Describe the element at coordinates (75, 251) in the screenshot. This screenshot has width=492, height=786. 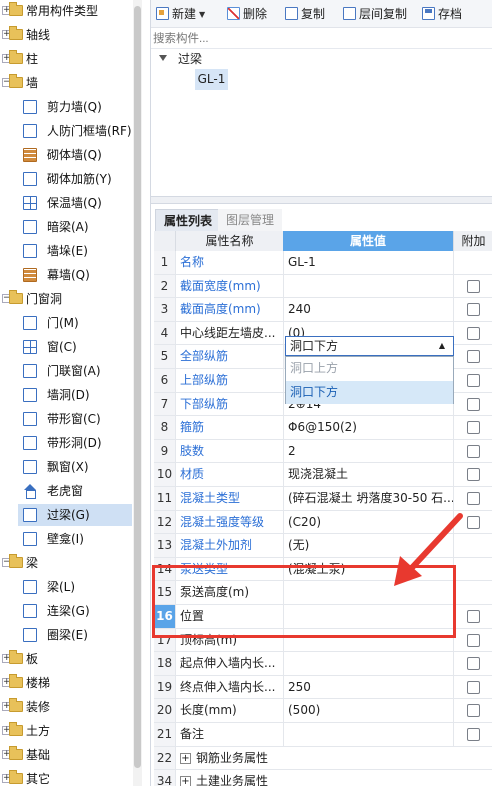
I see `tree-item: 墙垛(E)` at that location.